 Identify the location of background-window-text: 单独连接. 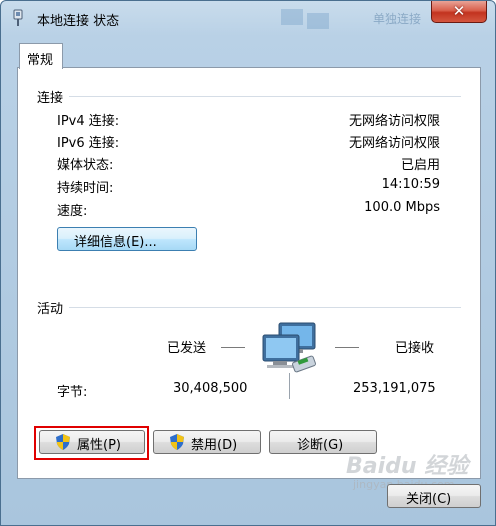
(397, 19).